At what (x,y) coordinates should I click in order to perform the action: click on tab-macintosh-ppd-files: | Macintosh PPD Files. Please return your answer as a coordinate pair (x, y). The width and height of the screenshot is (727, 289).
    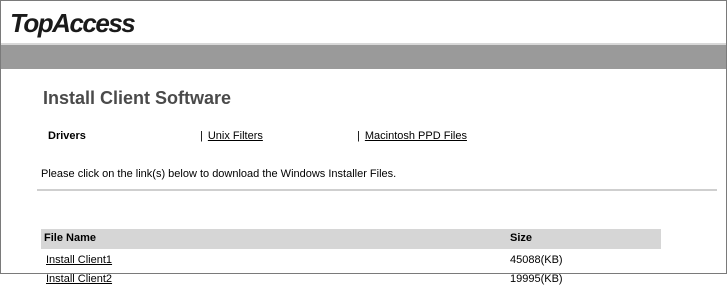
    Looking at the image, I should click on (412, 136).